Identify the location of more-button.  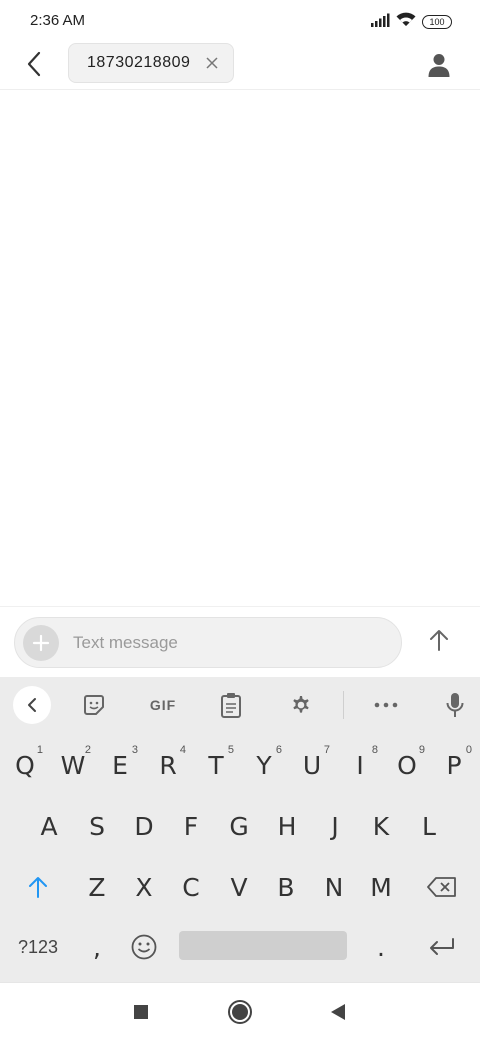
(386, 705).